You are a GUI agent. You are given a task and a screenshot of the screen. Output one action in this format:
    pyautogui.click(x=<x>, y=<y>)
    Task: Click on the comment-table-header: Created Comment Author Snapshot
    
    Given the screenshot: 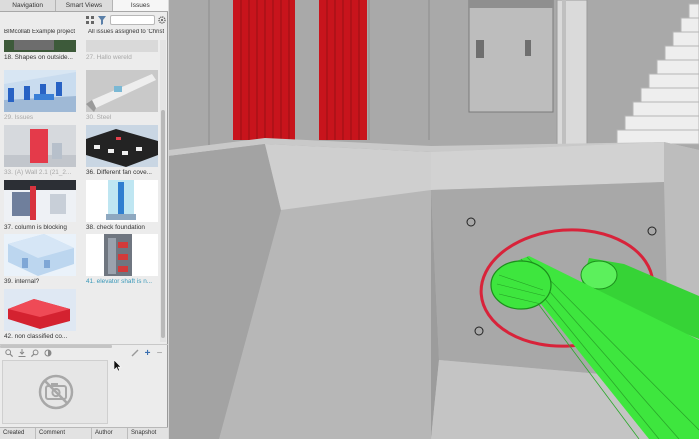 What is the action you would take?
    pyautogui.click(x=84, y=433)
    